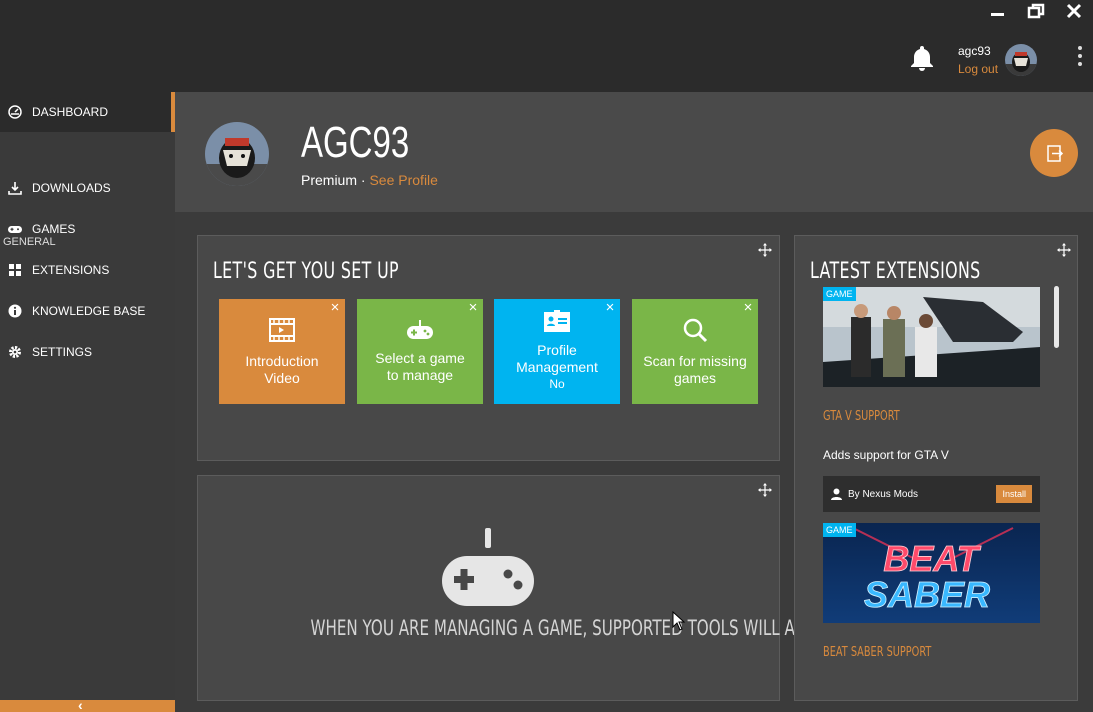  Describe the element at coordinates (62, 352) in the screenshot. I see `sidebar-item-label: SETTINGS` at that location.